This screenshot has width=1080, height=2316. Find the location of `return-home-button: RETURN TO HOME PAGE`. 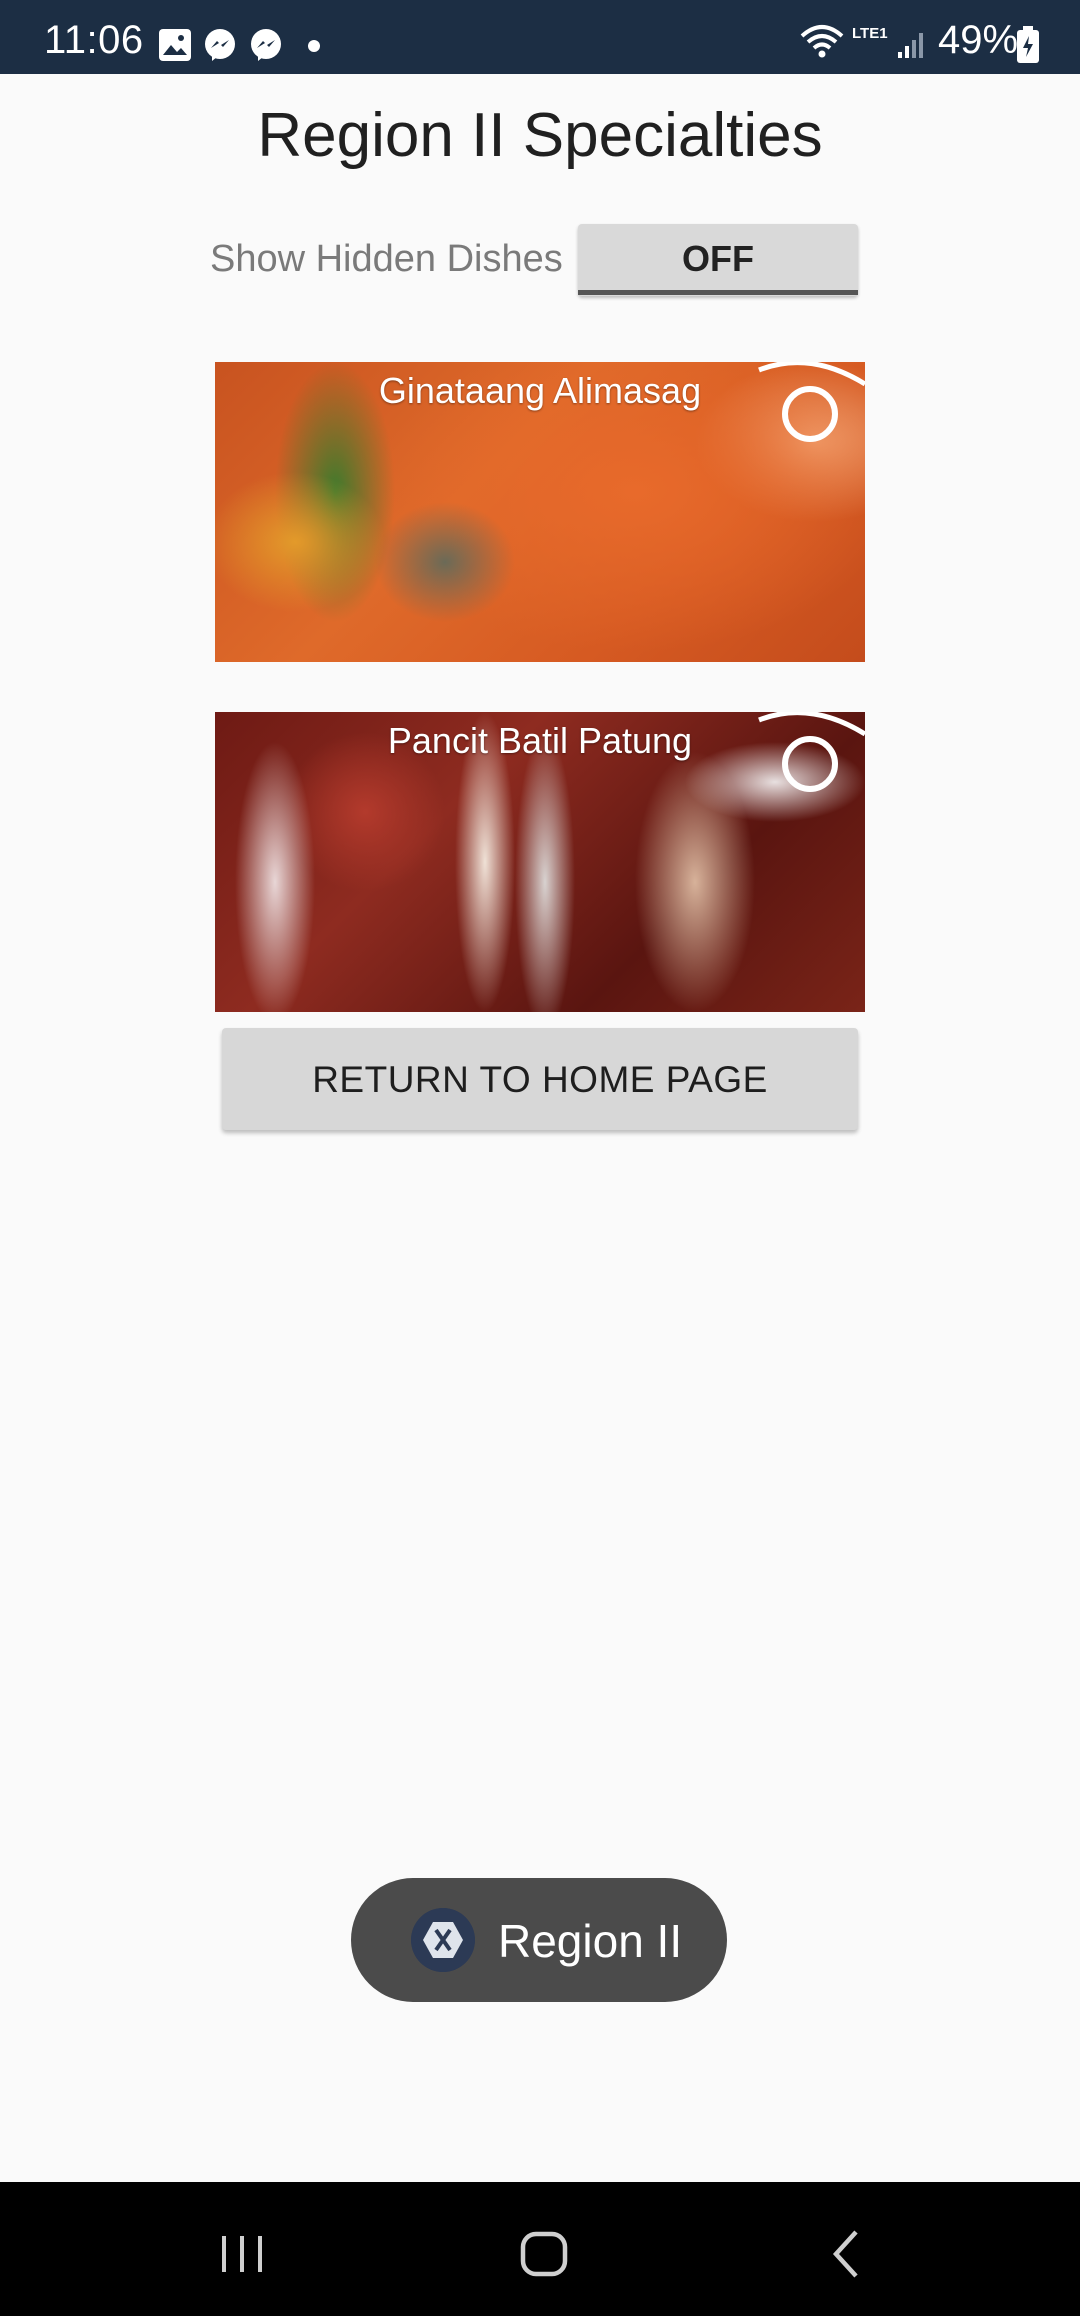

return-home-button: RETURN TO HOME PAGE is located at coordinates (540, 1079).